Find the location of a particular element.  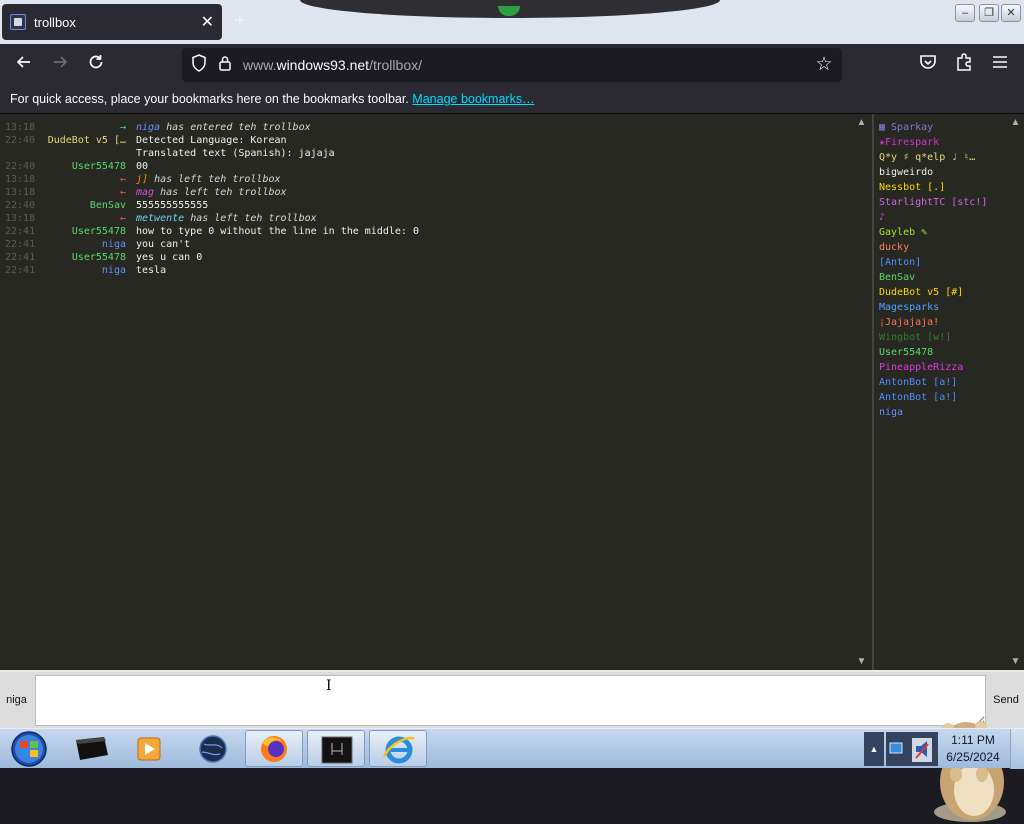

taskbar-app-firefox is located at coordinates (274, 748).